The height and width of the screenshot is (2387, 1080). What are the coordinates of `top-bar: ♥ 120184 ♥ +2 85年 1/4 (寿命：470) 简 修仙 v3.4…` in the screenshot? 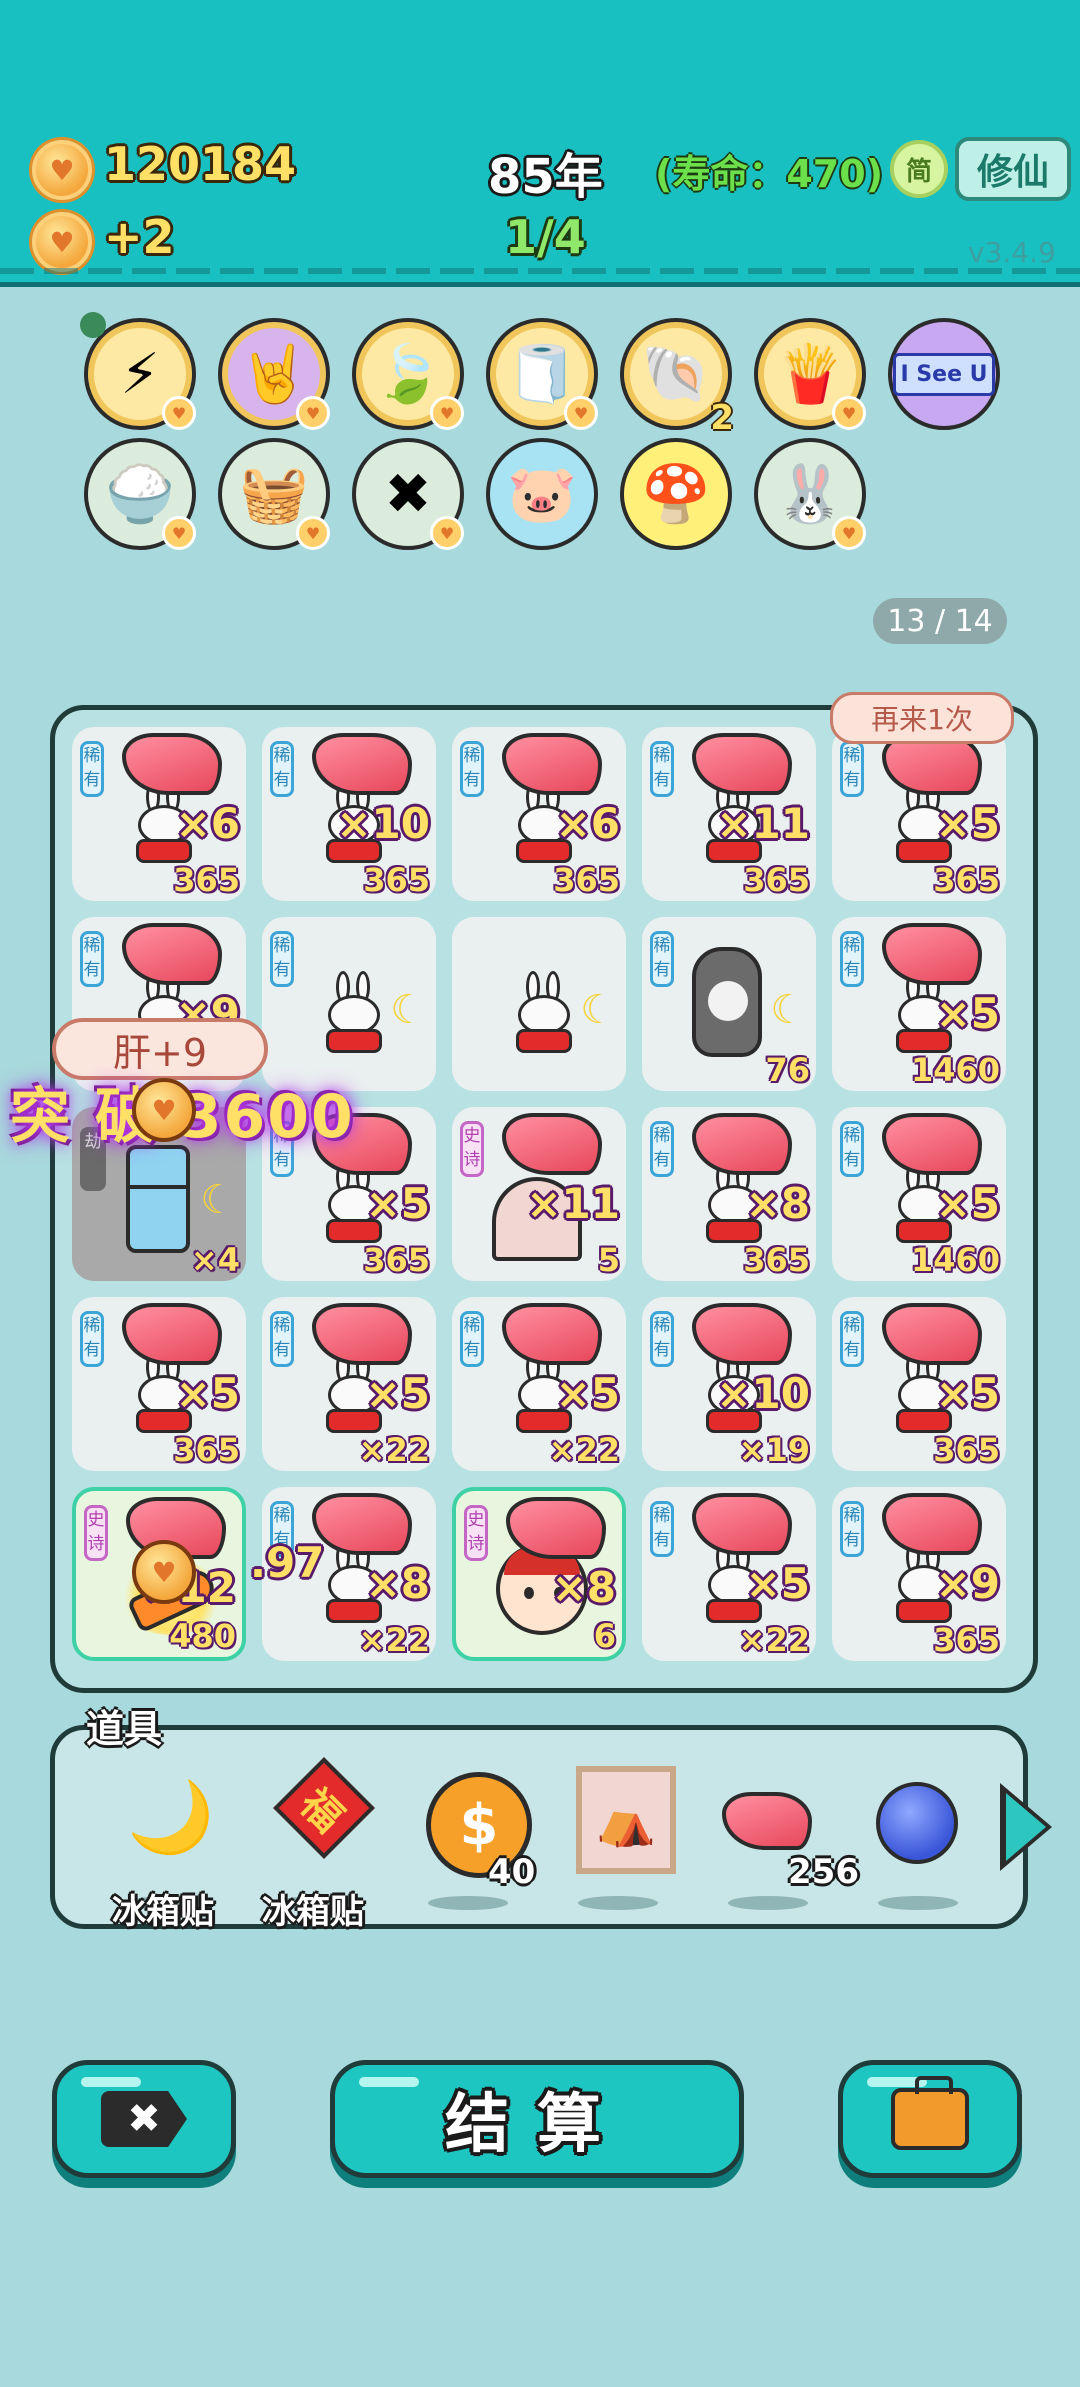 It's located at (540, 143).